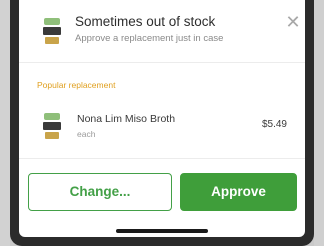 Image resolution: width=324 pixels, height=246 pixels. I want to click on sheet-subtitle: Approve a replacement just in case, so click(149, 38).